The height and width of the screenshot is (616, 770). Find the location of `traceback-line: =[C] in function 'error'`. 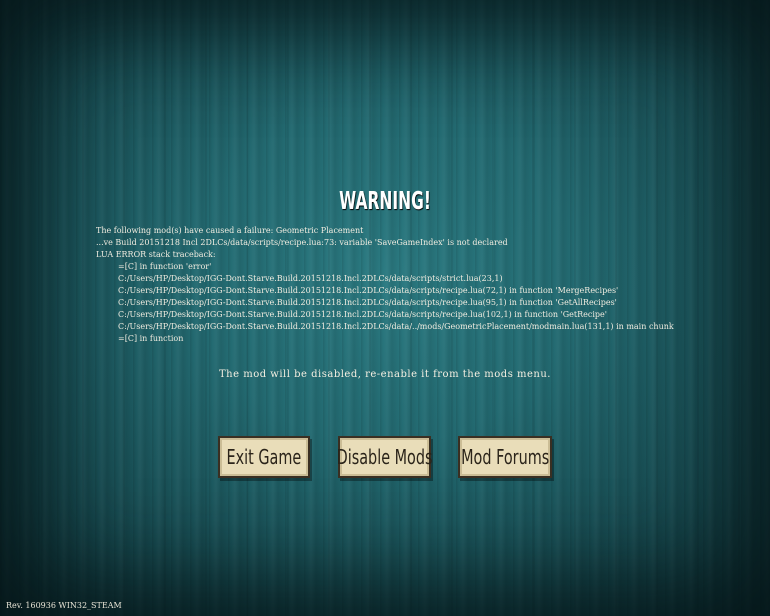

traceback-line: =[C] in function 'error' is located at coordinates (165, 266).